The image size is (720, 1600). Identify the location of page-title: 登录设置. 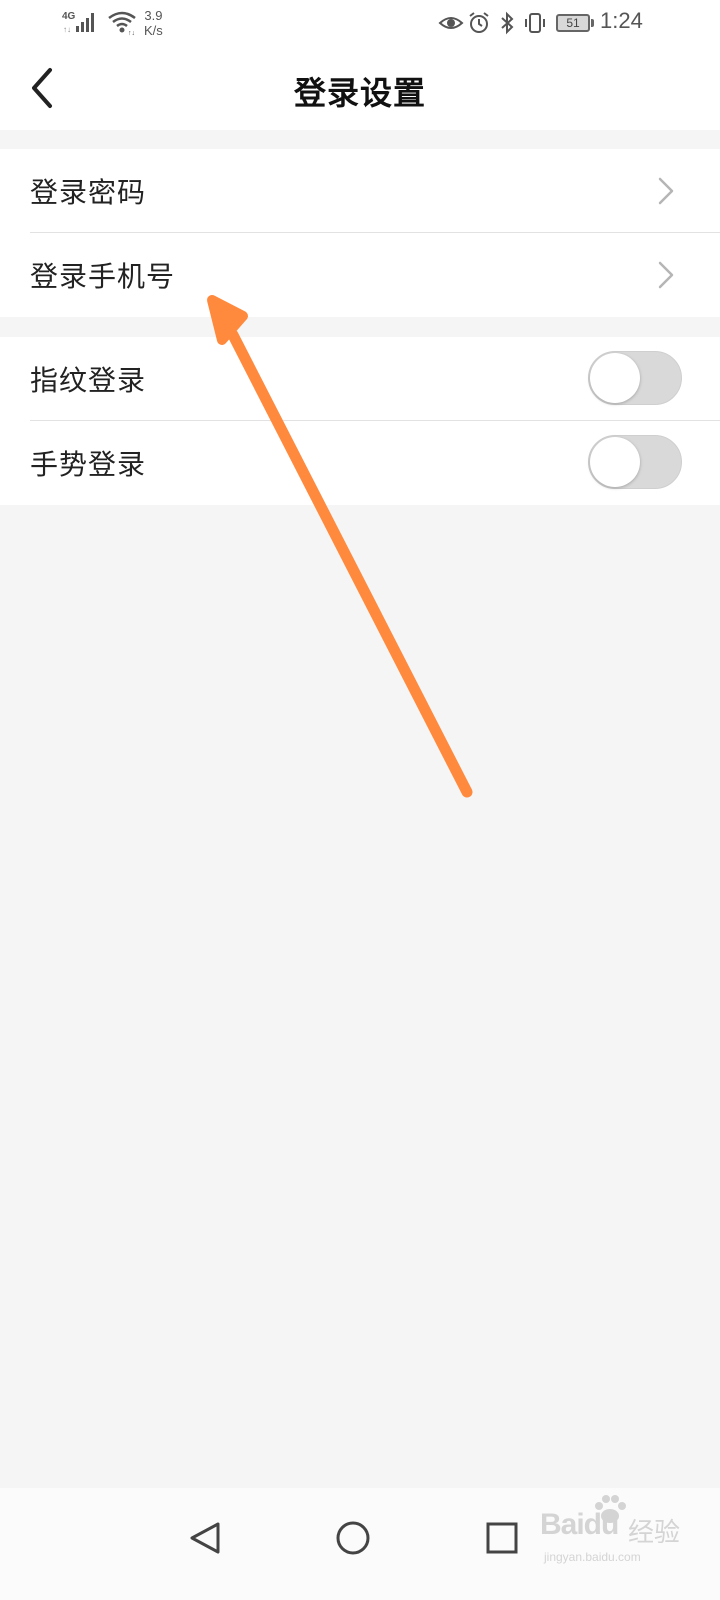
(359, 93).